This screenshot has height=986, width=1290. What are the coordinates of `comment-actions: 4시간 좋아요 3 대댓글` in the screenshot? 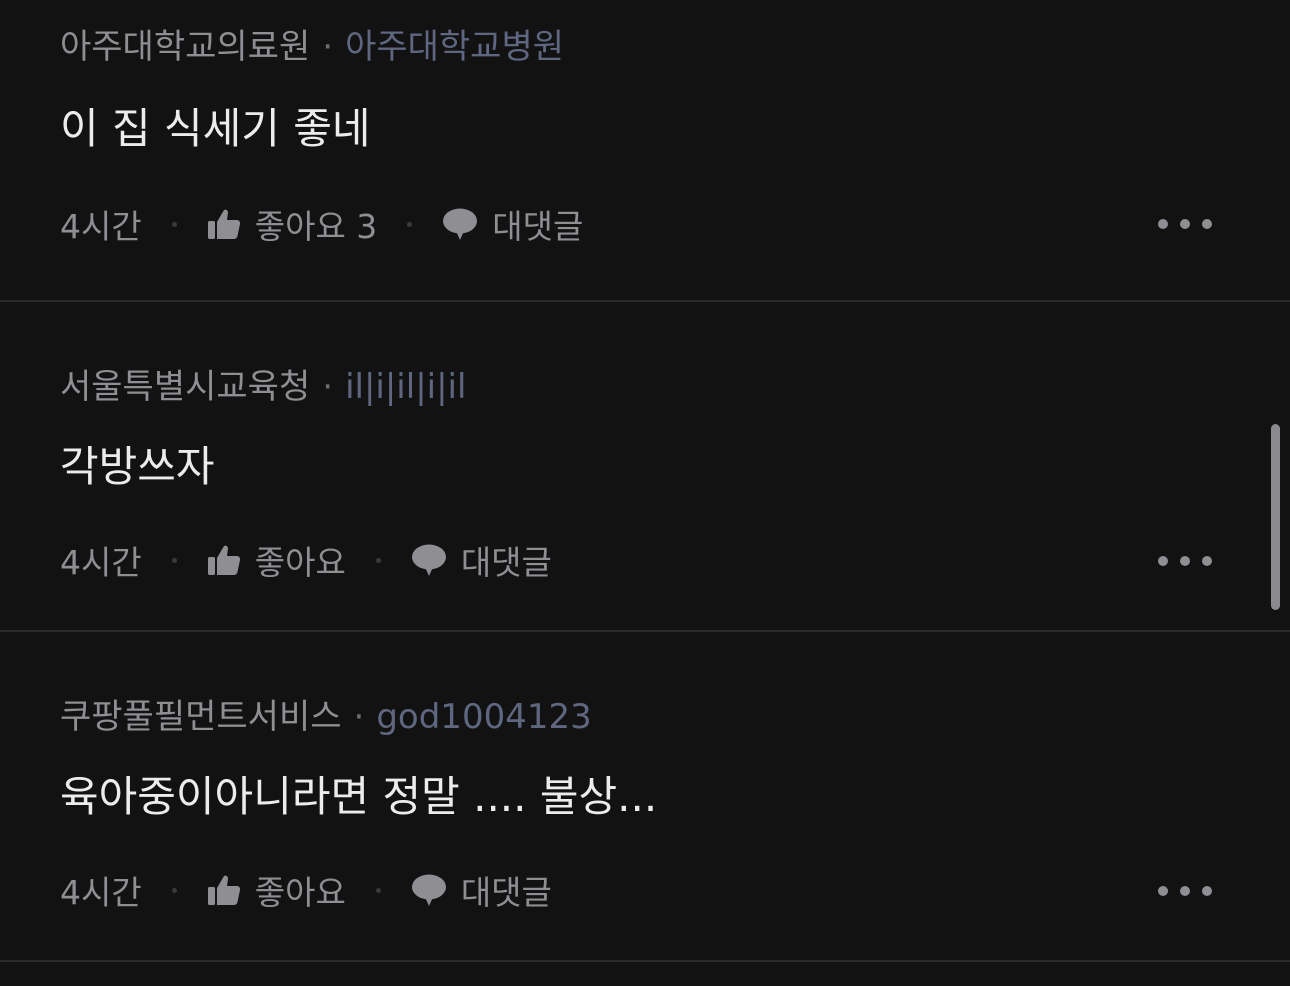 It's located at (321, 225).